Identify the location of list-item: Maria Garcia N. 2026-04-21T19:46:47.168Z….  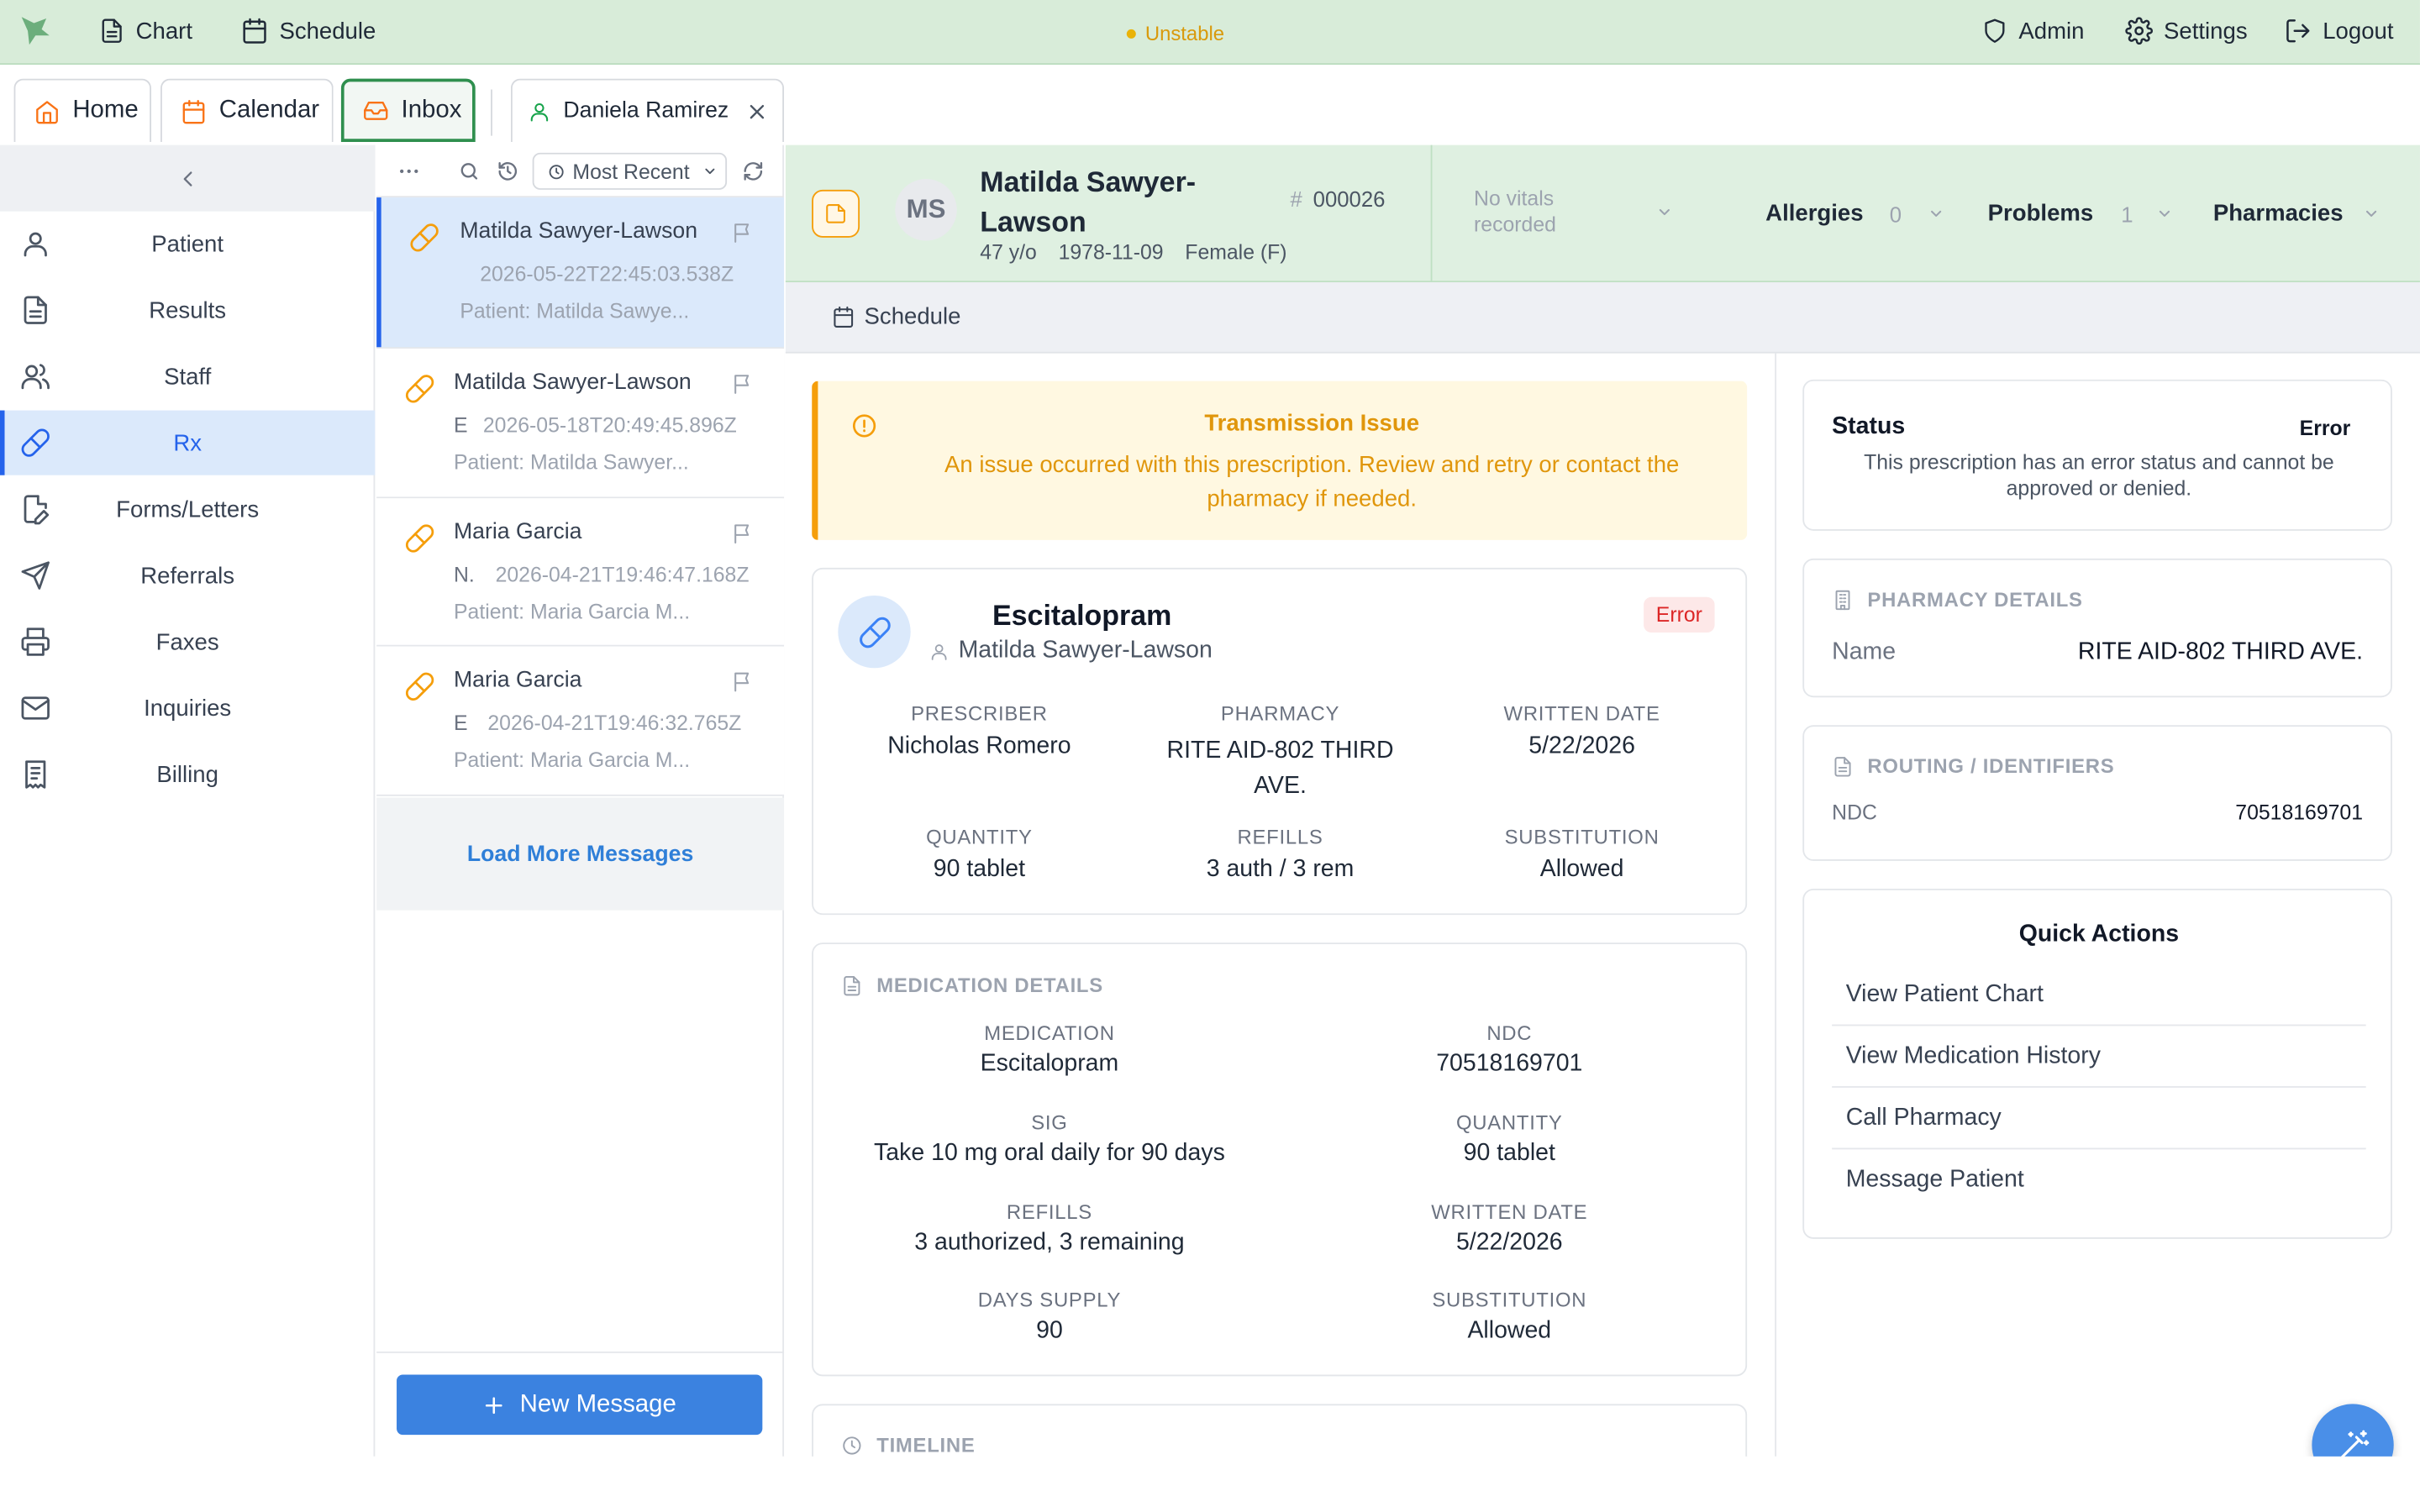
(581, 572).